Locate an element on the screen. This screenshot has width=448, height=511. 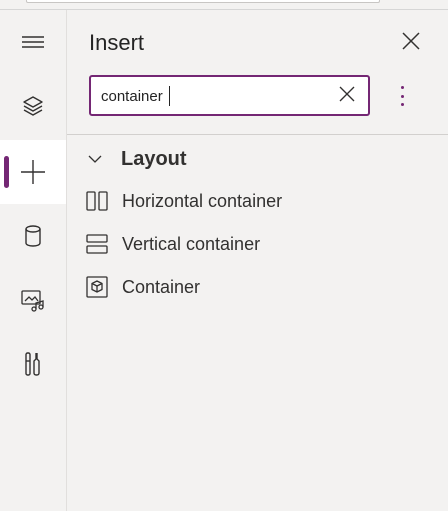
item-label: Container is located at coordinates (161, 286).